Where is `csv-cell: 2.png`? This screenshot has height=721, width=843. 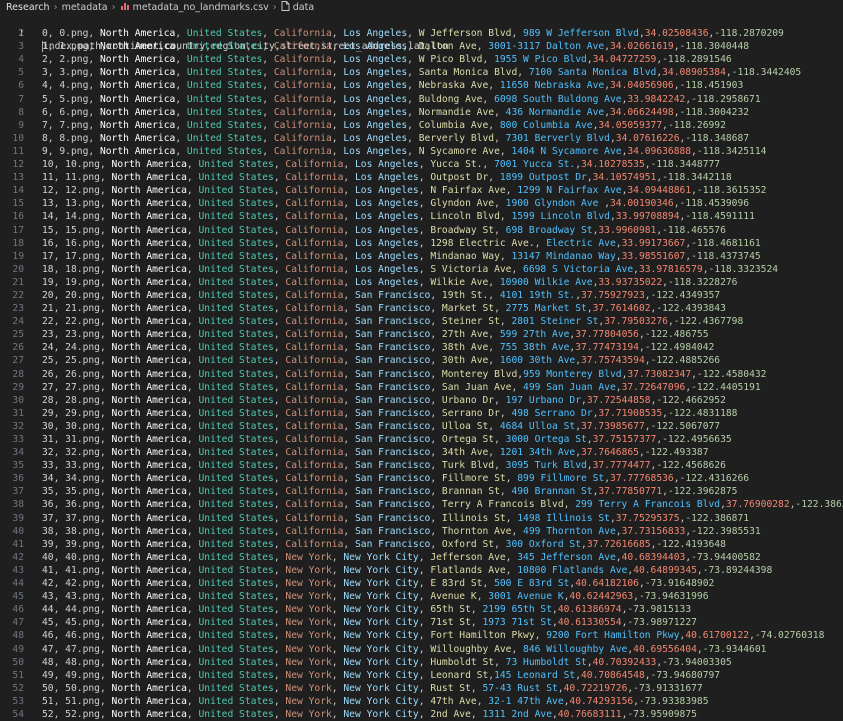
csv-cell: 2.png is located at coordinates (71, 60).